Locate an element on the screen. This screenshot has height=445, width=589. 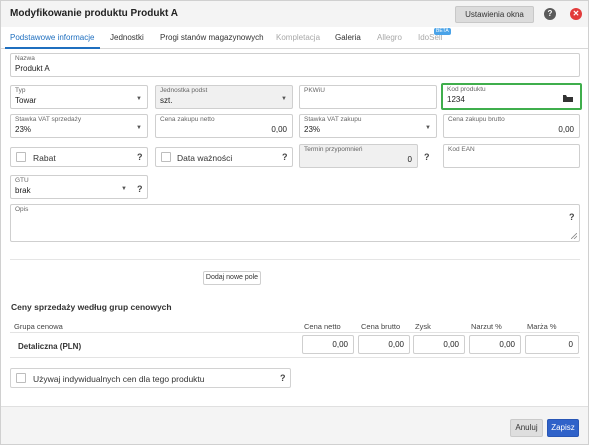
reminder-value: 0 is located at coordinates (409, 159).